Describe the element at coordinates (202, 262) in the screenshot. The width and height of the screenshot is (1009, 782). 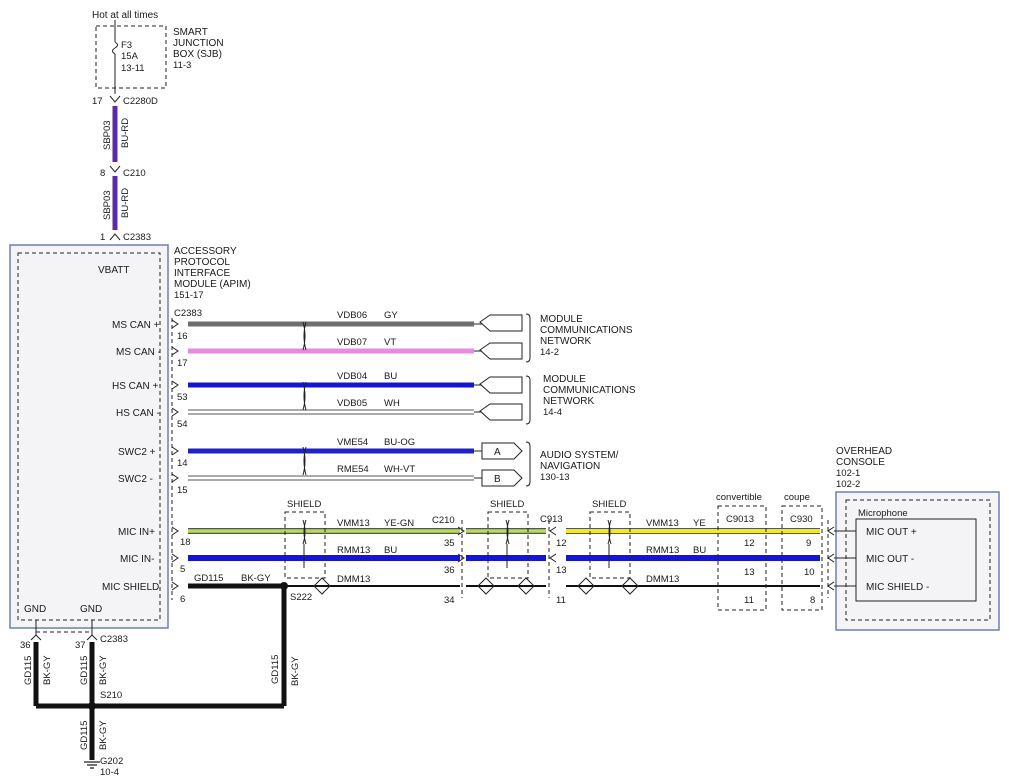
I see `apim-title-2: PROTOCOL` at that location.